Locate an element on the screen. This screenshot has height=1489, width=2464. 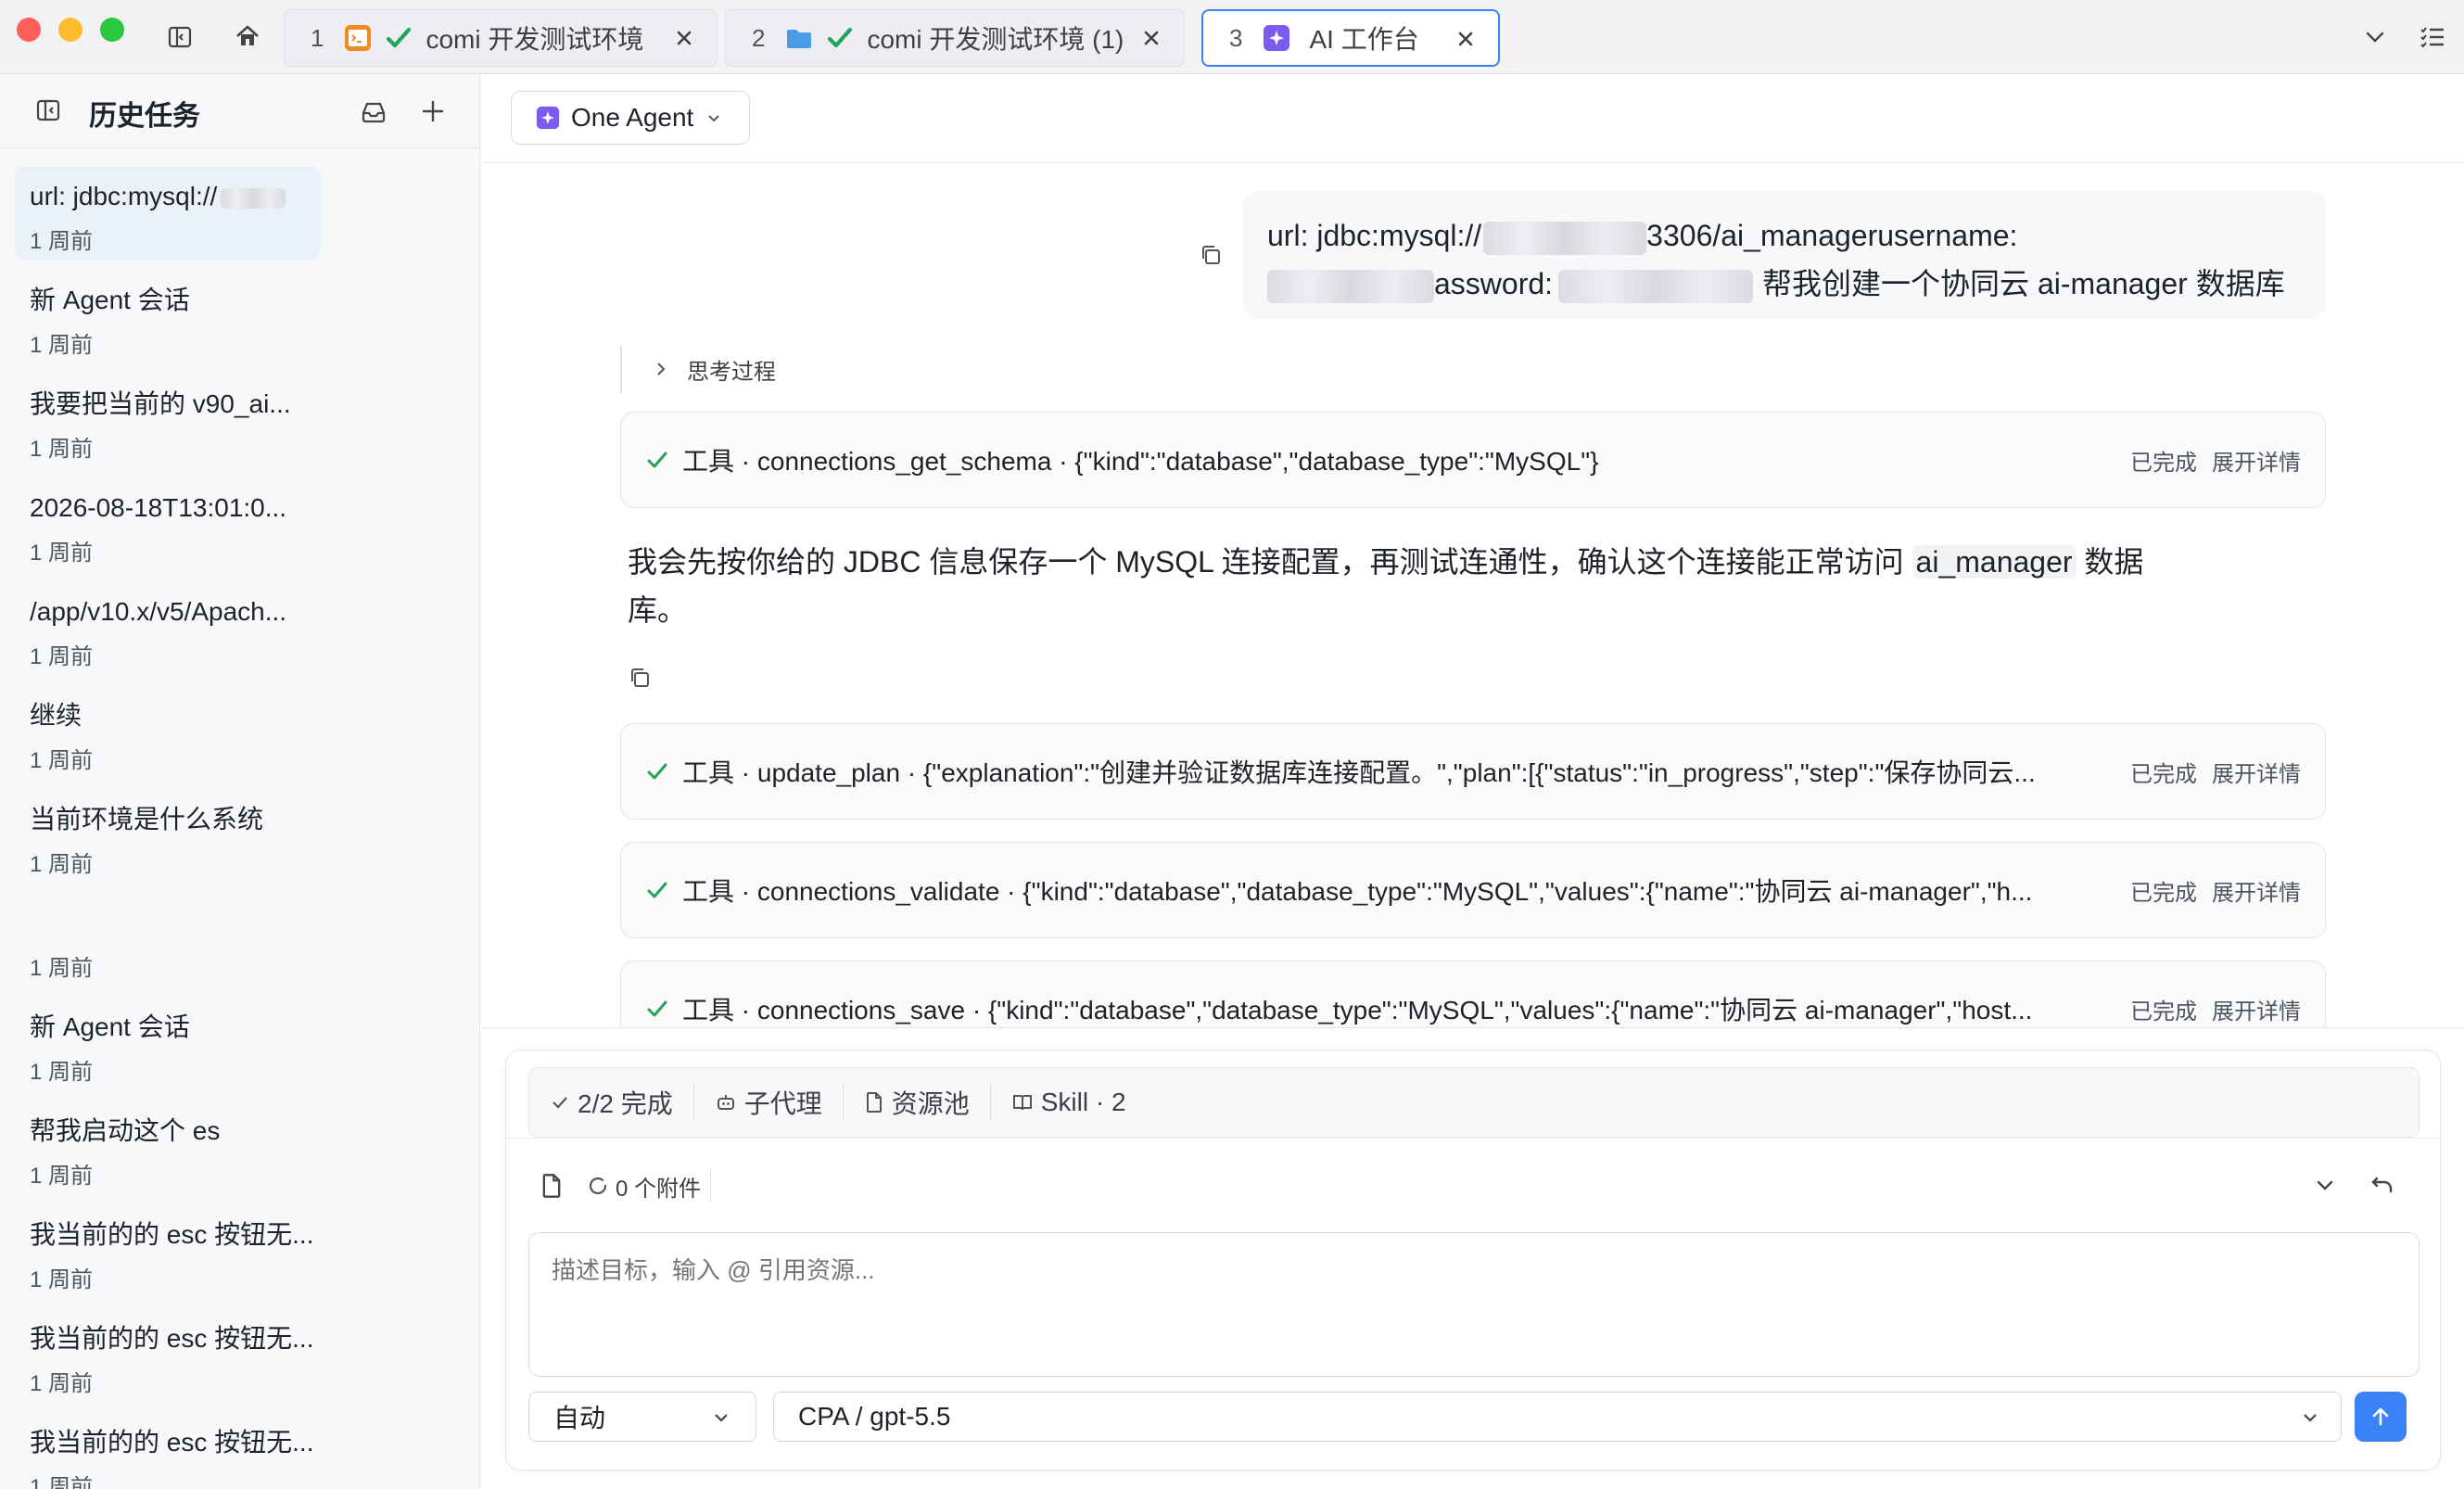
history-item: 继续 1 周前 is located at coordinates (168, 733).